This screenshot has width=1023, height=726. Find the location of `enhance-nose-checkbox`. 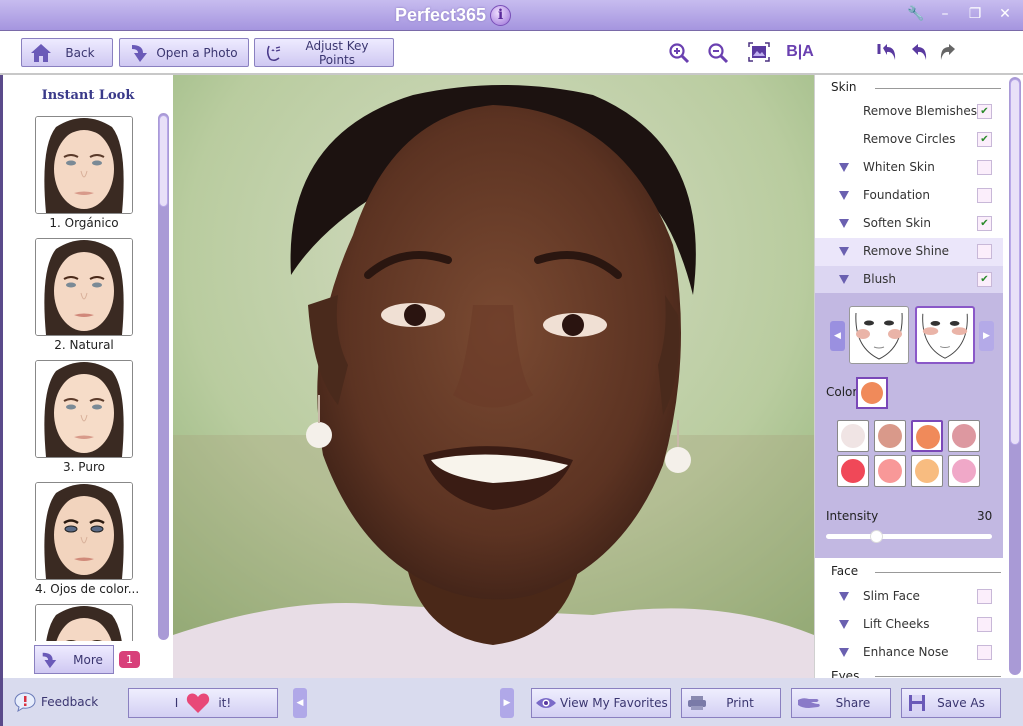

enhance-nose-checkbox is located at coordinates (984, 652).